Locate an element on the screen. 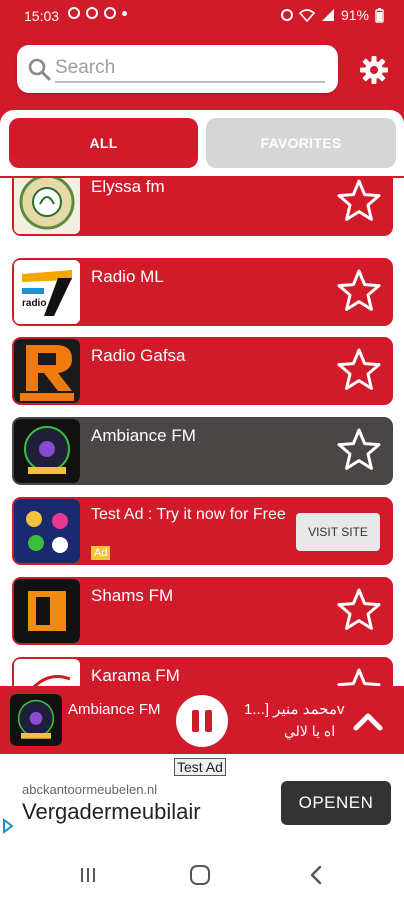 The height and width of the screenshot is (900, 404). ad-image is located at coordinates (47, 531).